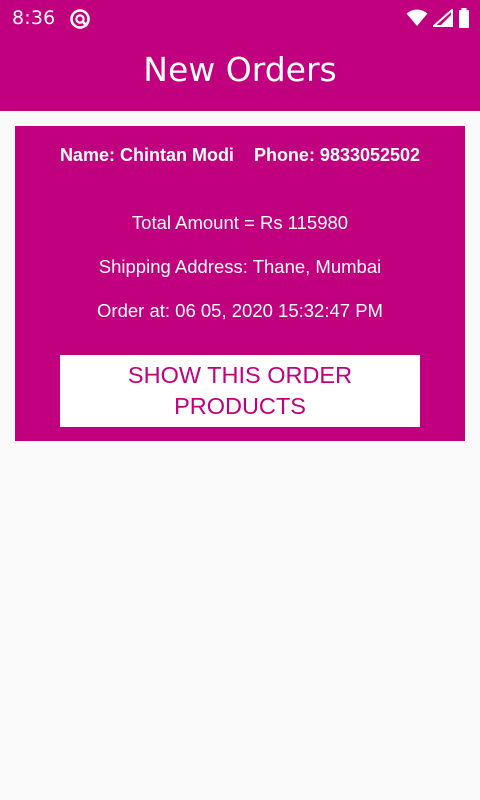 Image resolution: width=480 pixels, height=800 pixels. What do you see at coordinates (417, 20) in the screenshot?
I see `wifi-icon` at bounding box center [417, 20].